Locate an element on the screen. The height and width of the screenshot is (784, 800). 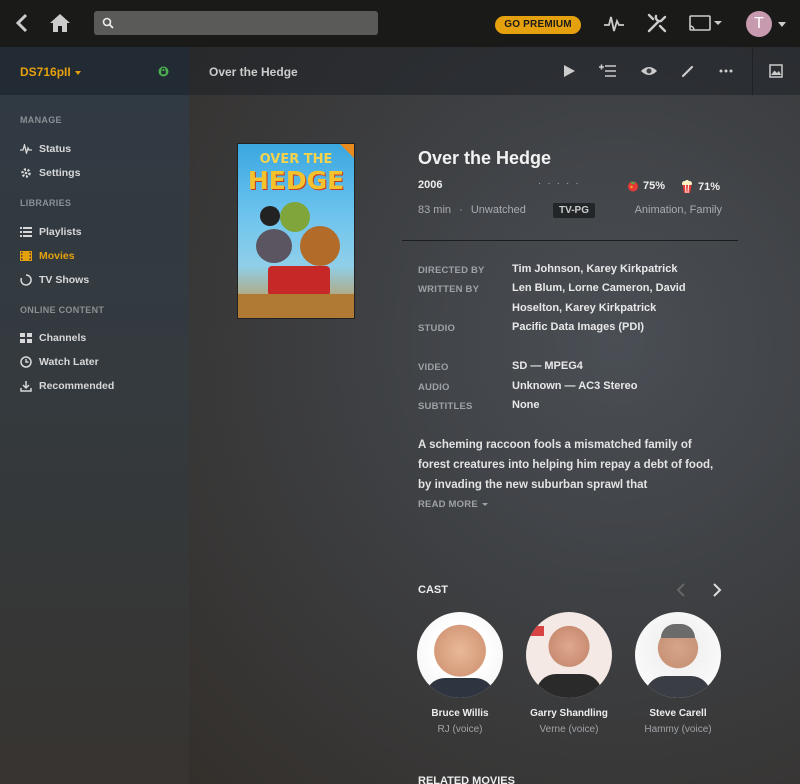
sidebar-item-label: TV Shows is located at coordinates (64, 280).